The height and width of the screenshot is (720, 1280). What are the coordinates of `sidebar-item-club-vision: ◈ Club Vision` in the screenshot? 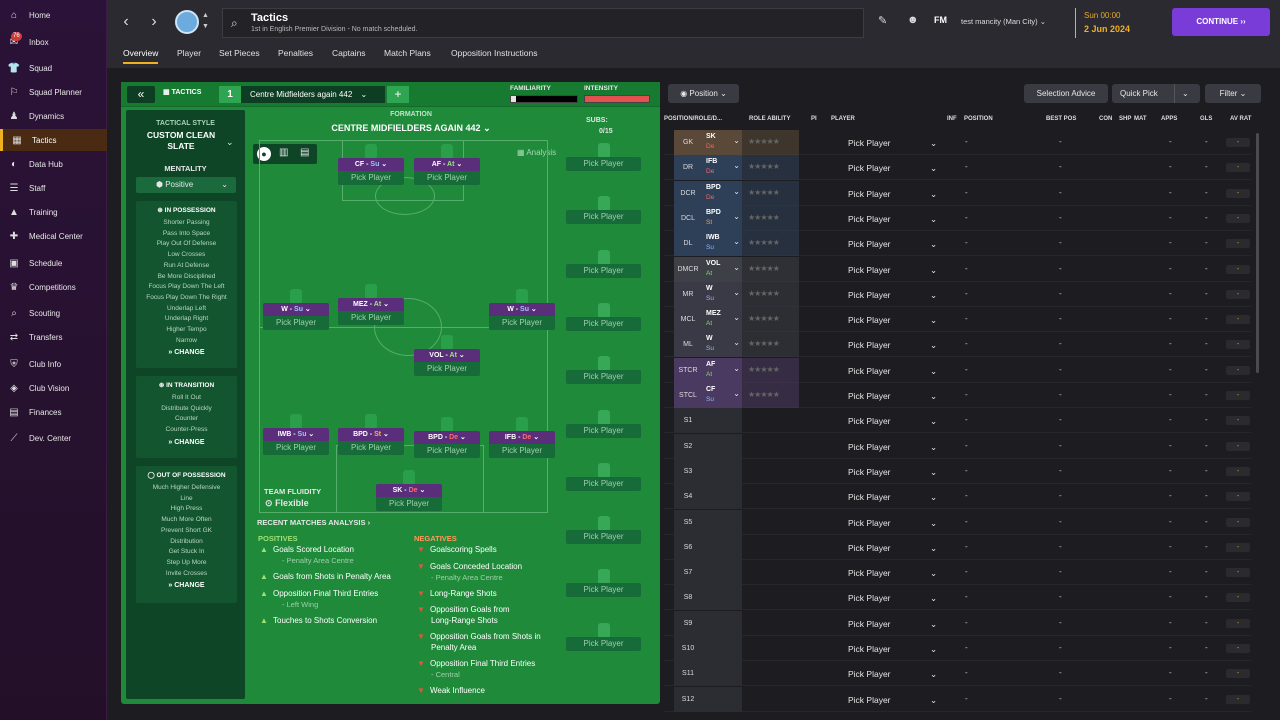 It's located at (53, 388).